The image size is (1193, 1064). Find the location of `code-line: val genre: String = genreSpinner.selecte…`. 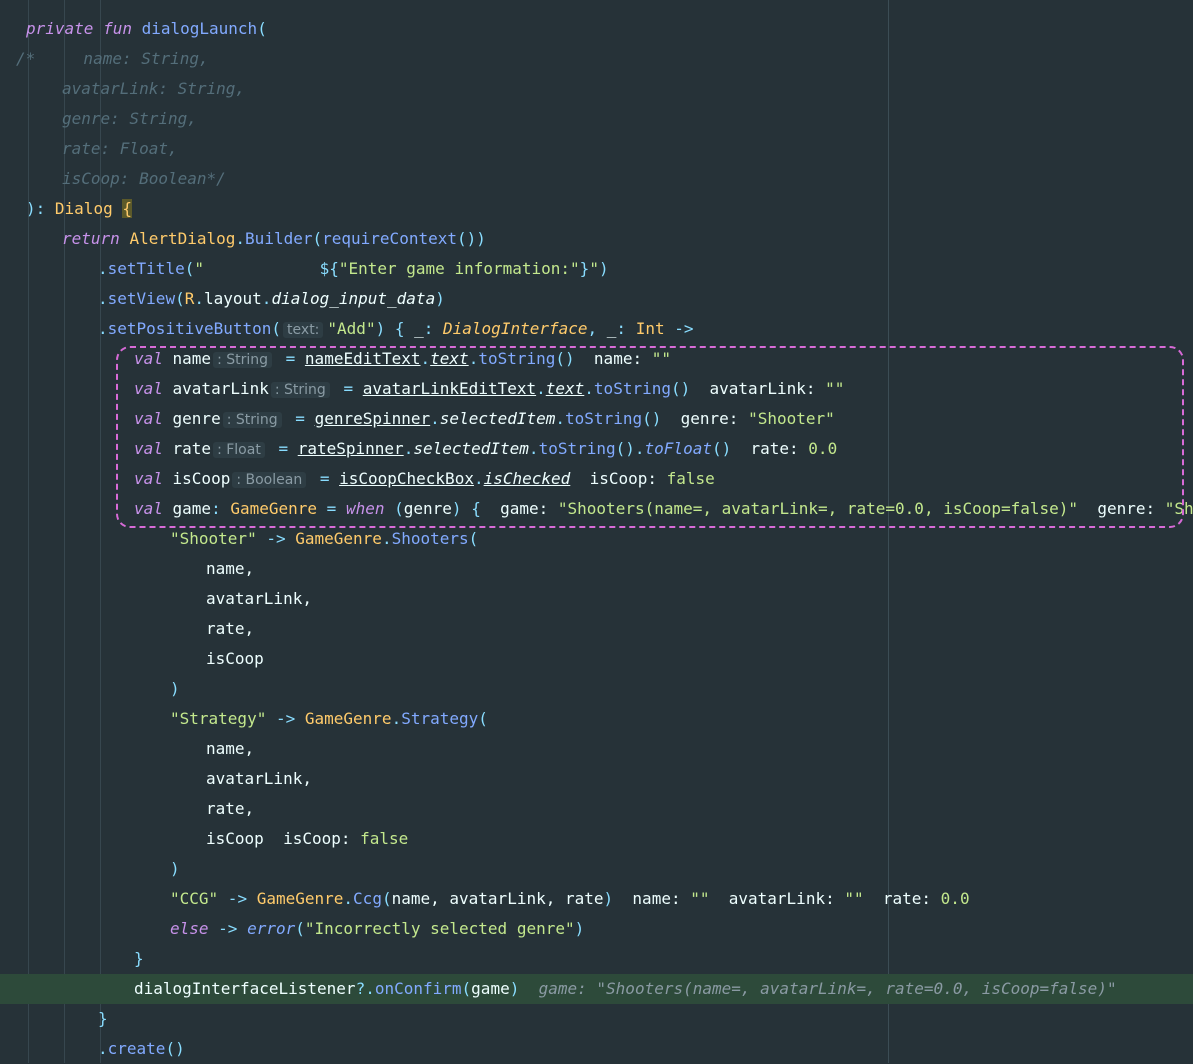

code-line: val genre: String = genreSpinner.selecte… is located at coordinates (596, 419).